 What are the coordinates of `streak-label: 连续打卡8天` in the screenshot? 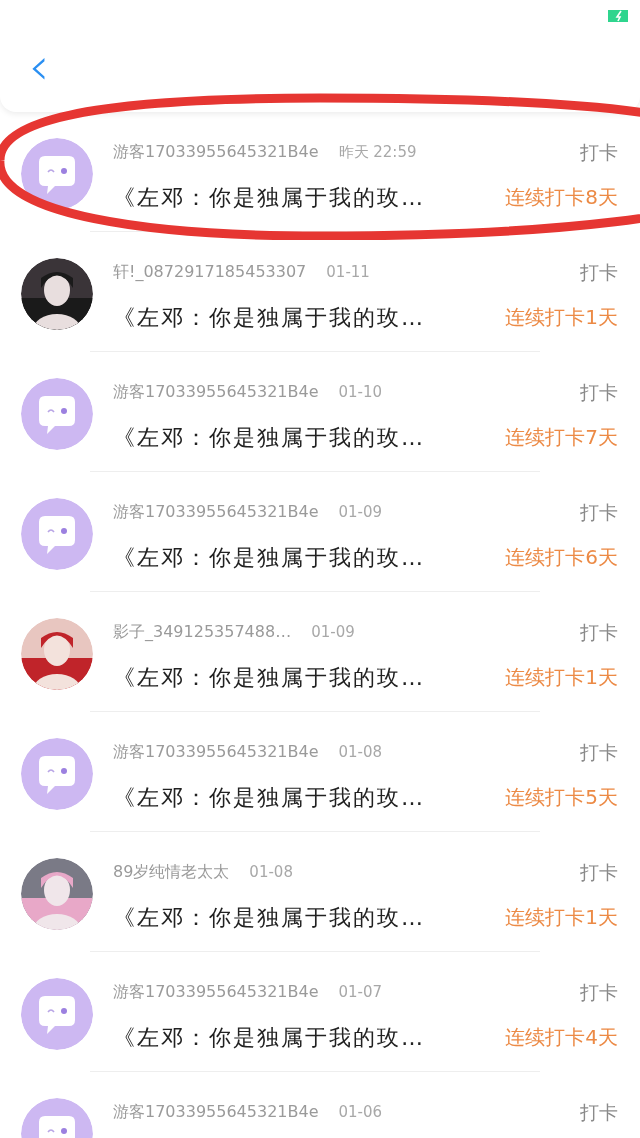 It's located at (561, 197).